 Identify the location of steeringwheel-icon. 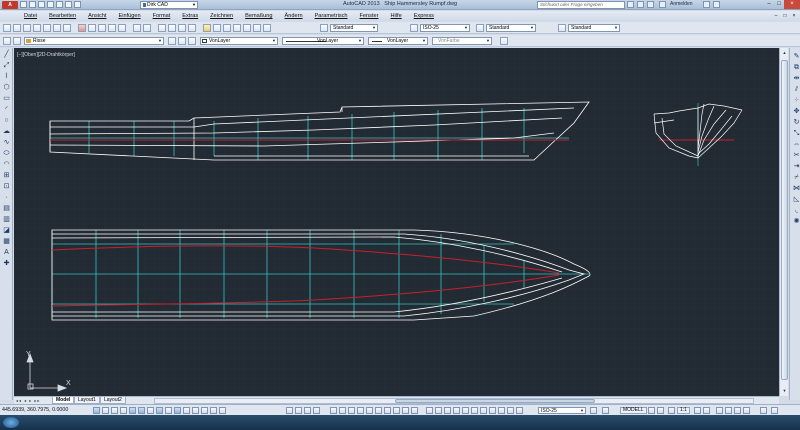
(307, 410).